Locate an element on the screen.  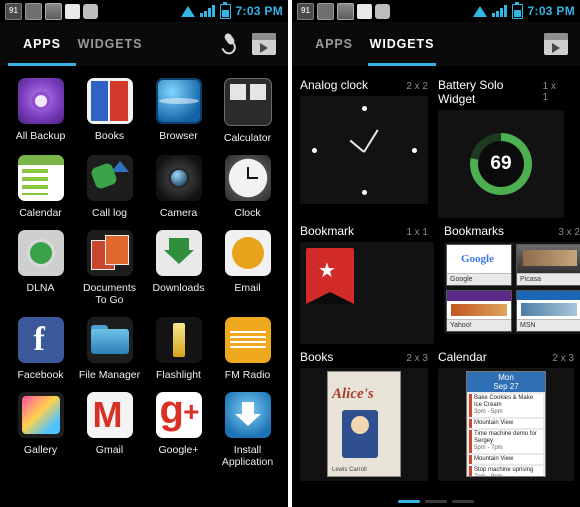
downloads-icon is located at coordinates (178, 253).